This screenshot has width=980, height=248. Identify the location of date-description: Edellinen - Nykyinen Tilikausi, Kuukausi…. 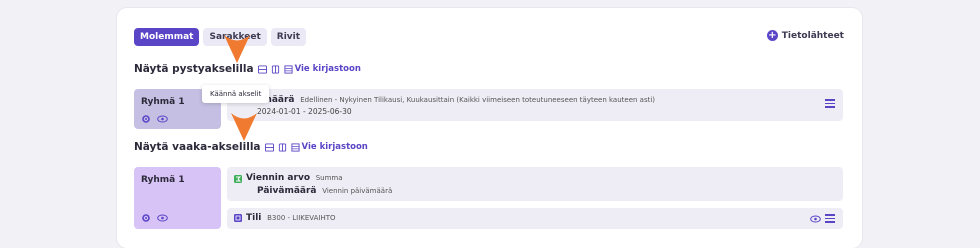
(478, 100).